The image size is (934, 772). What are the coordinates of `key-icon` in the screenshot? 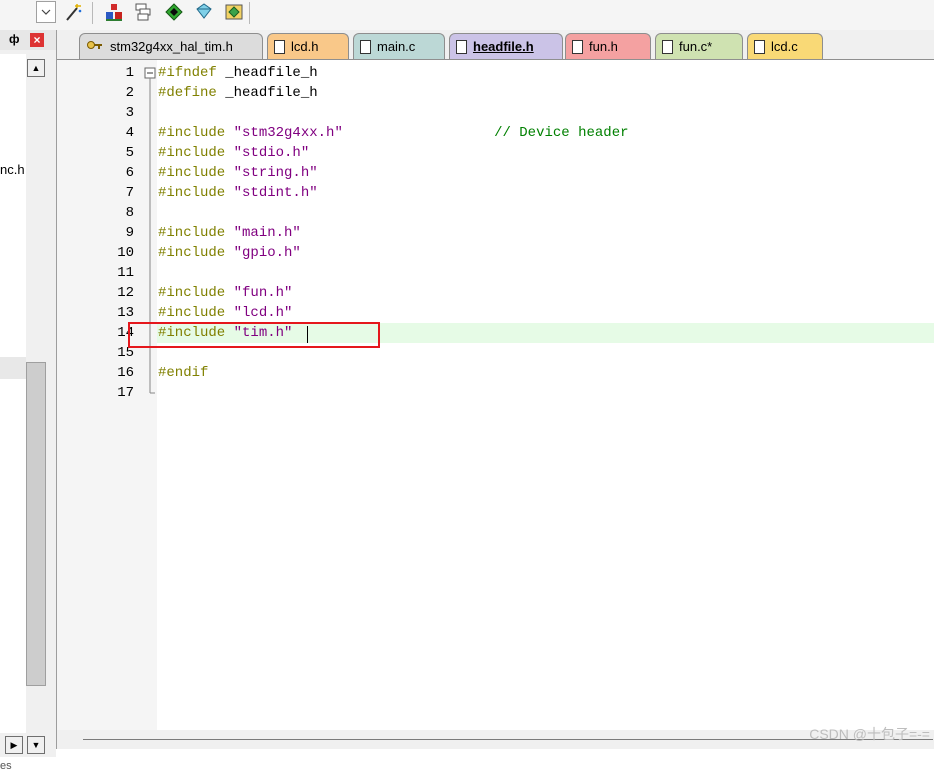 It's located at (95, 46).